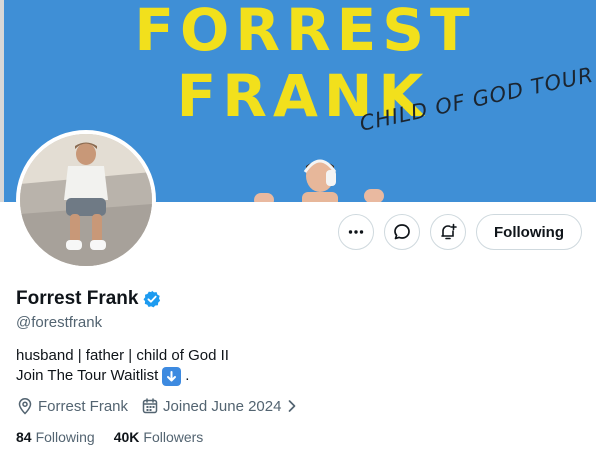 This screenshot has width=596, height=454. Describe the element at coordinates (152, 299) in the screenshot. I see `verified-badge-icon` at that location.